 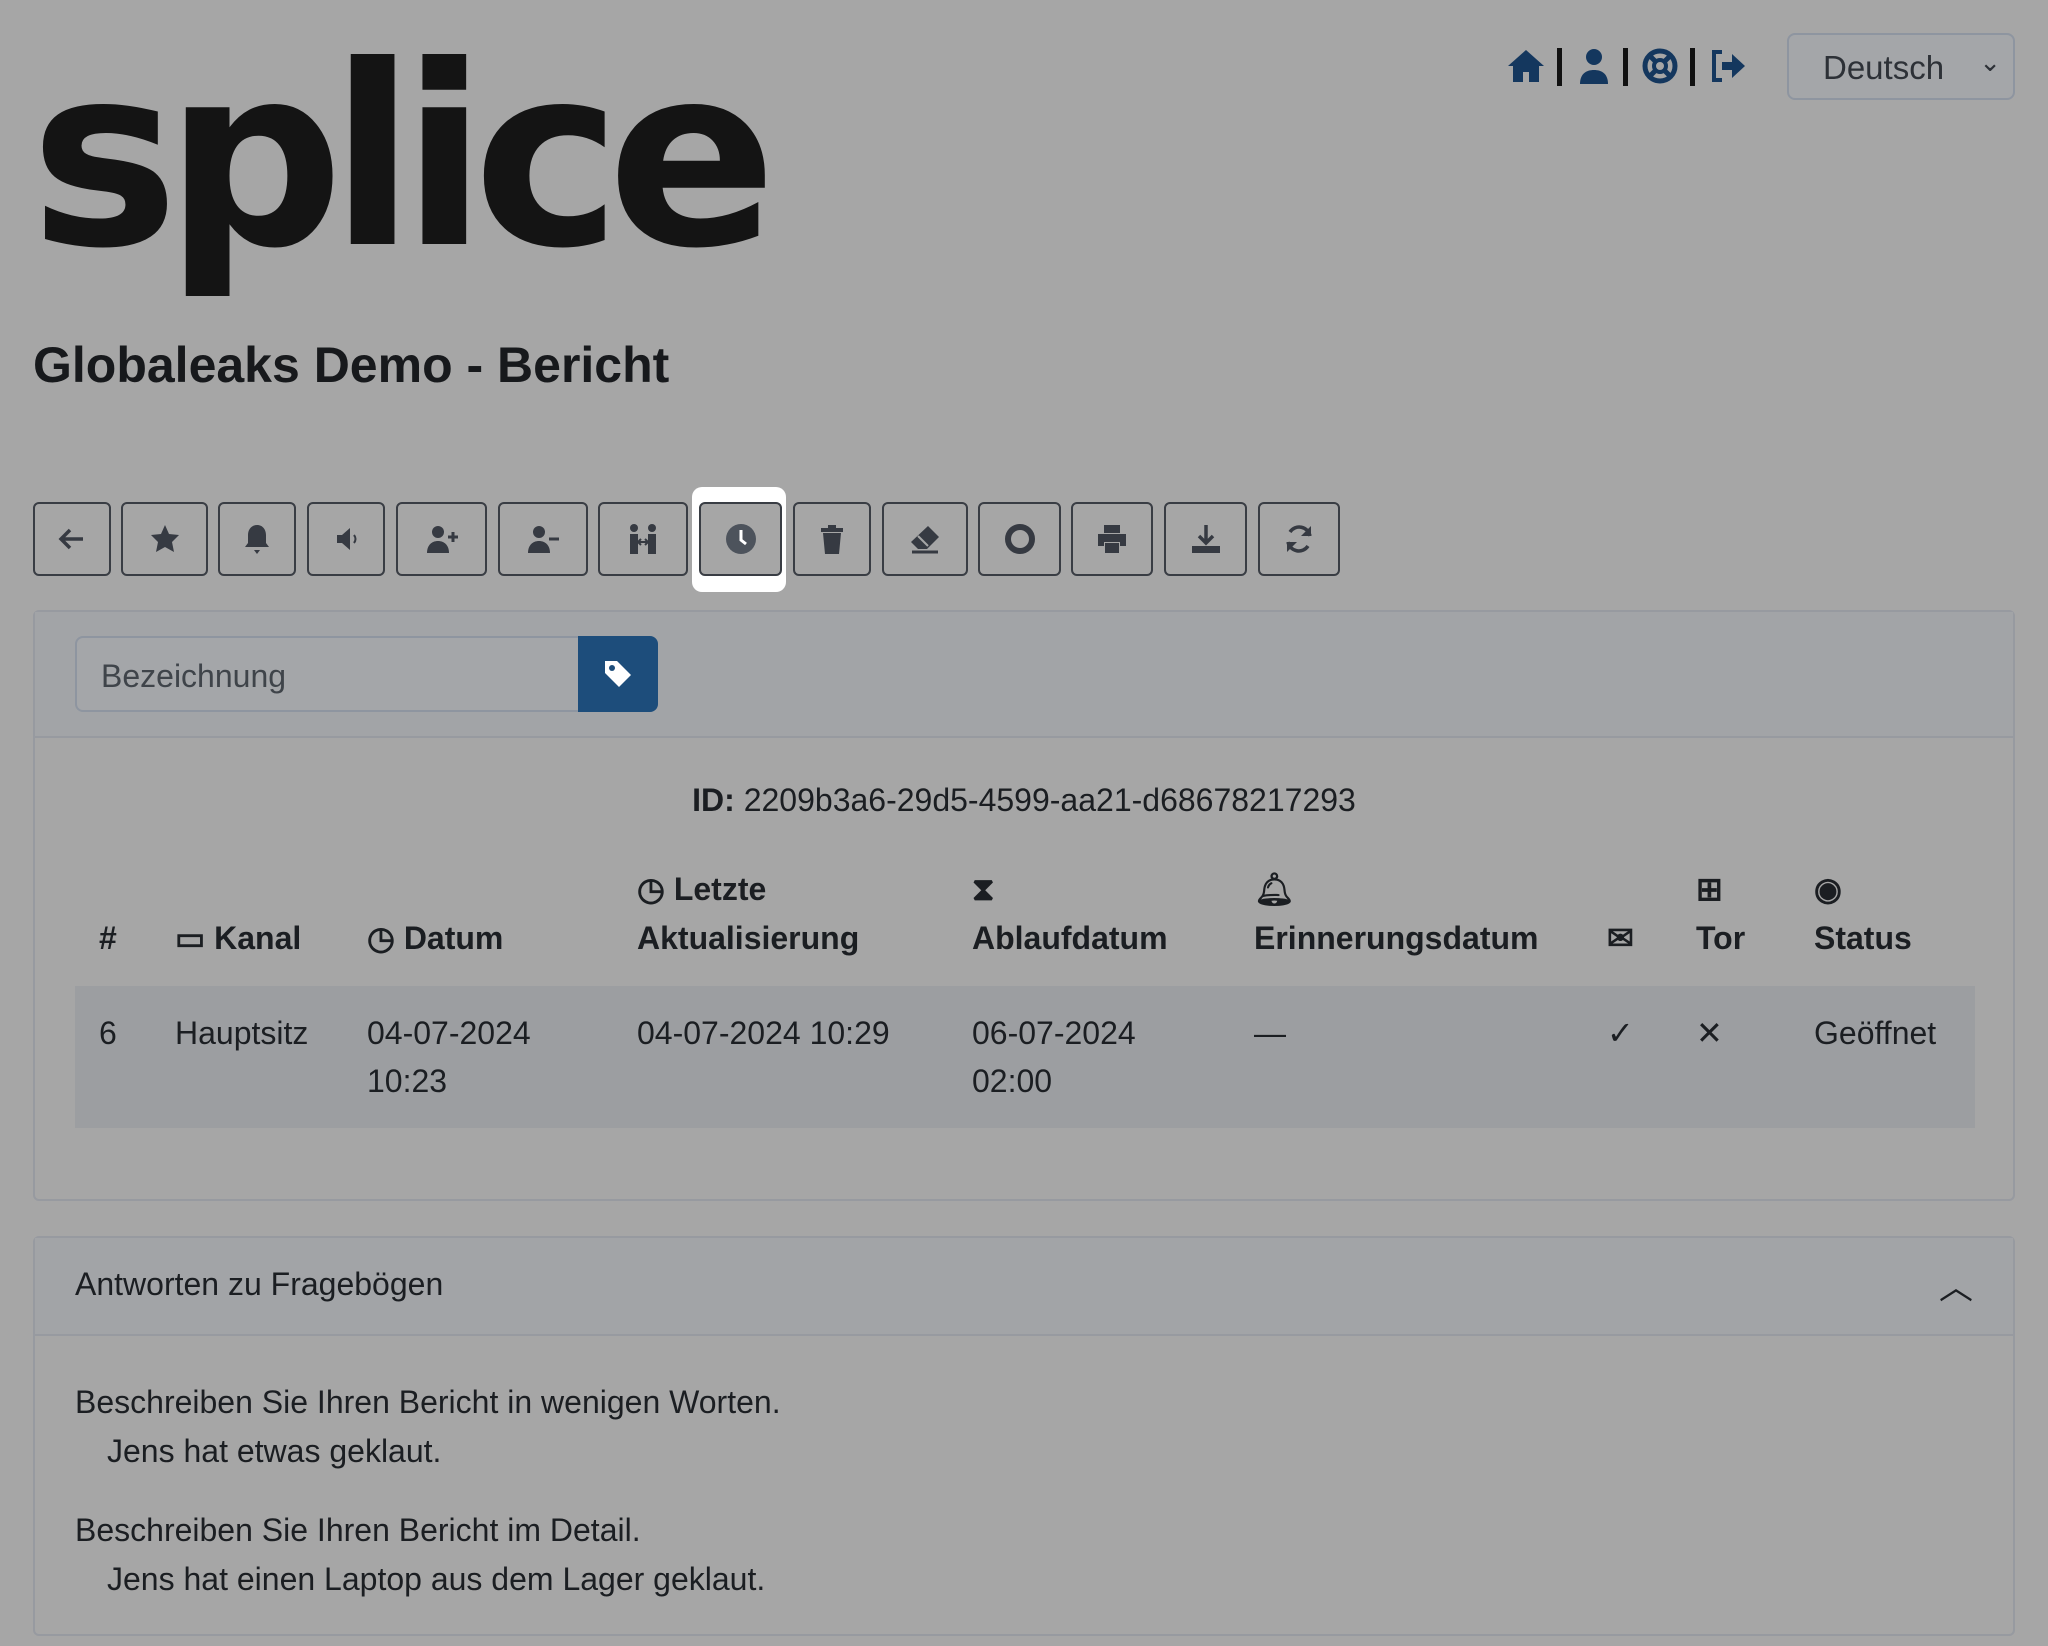 I want to click on header-status: ◉ Status, so click(x=1863, y=913).